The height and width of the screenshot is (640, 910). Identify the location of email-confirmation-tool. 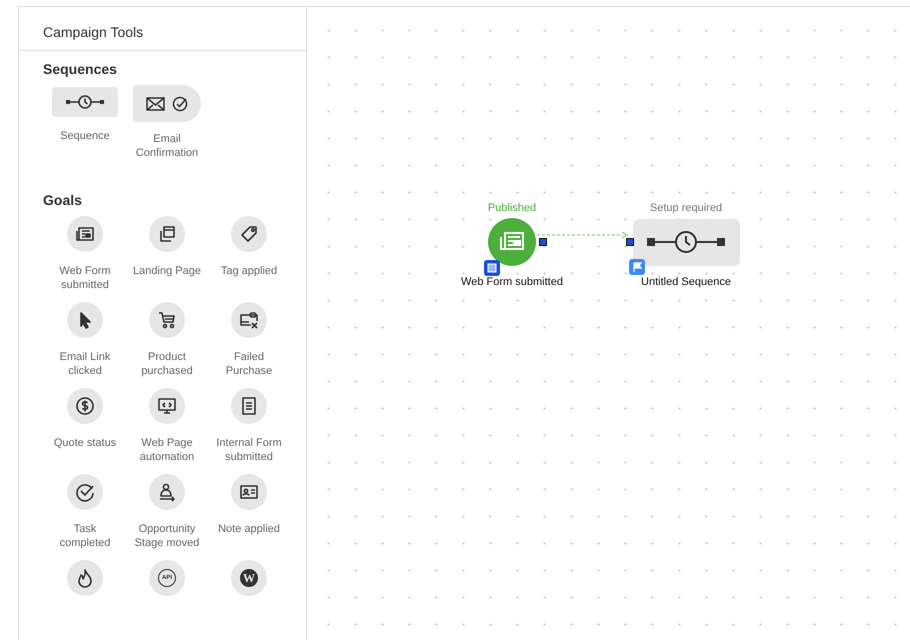
(167, 103).